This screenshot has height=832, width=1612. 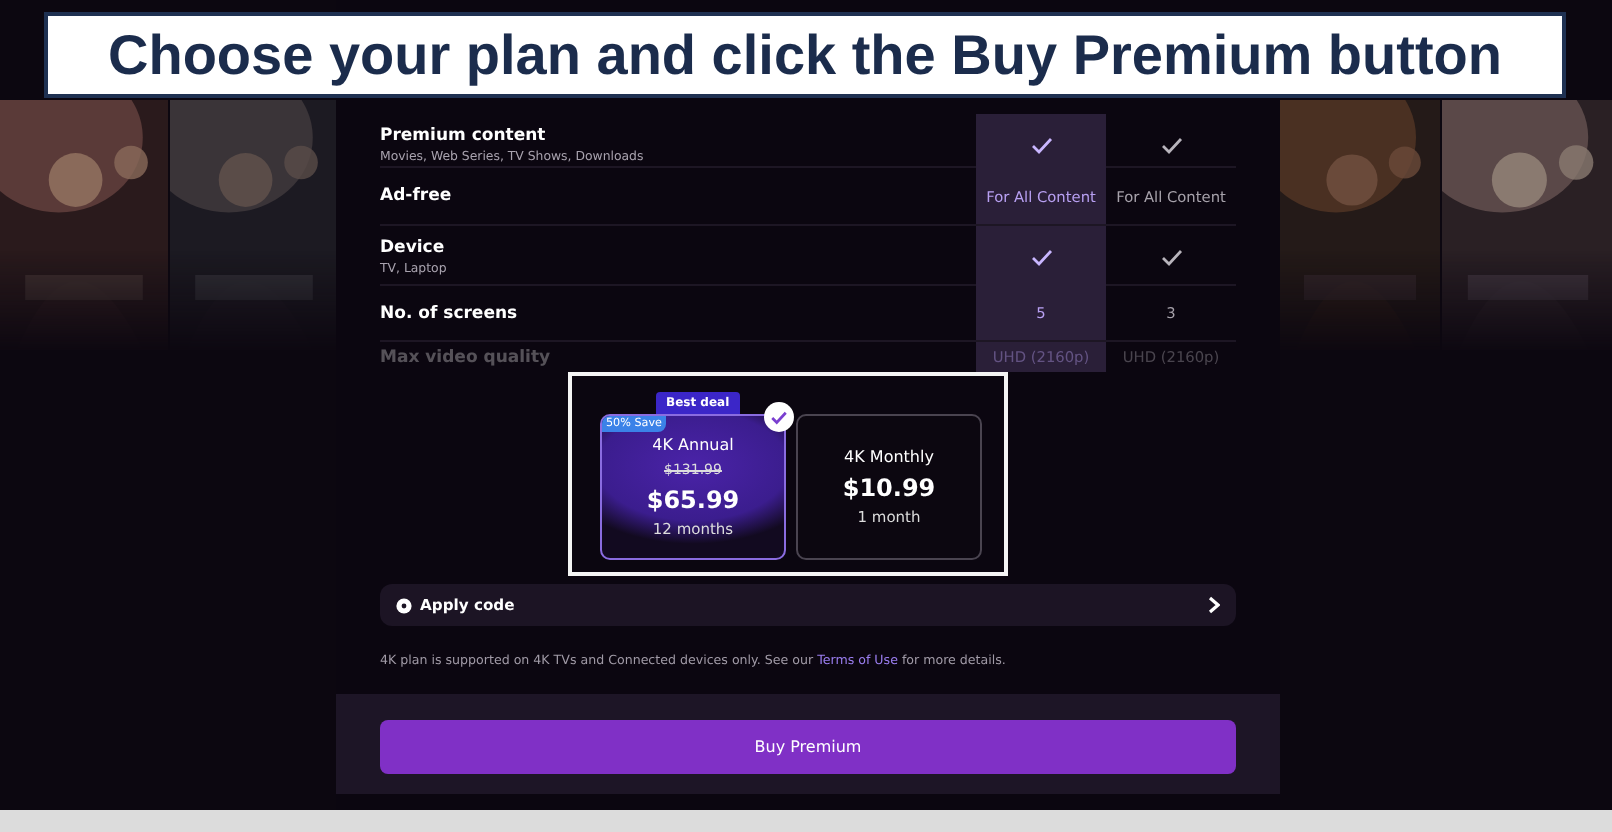 I want to click on feature-label: Ad-free, so click(x=417, y=196).